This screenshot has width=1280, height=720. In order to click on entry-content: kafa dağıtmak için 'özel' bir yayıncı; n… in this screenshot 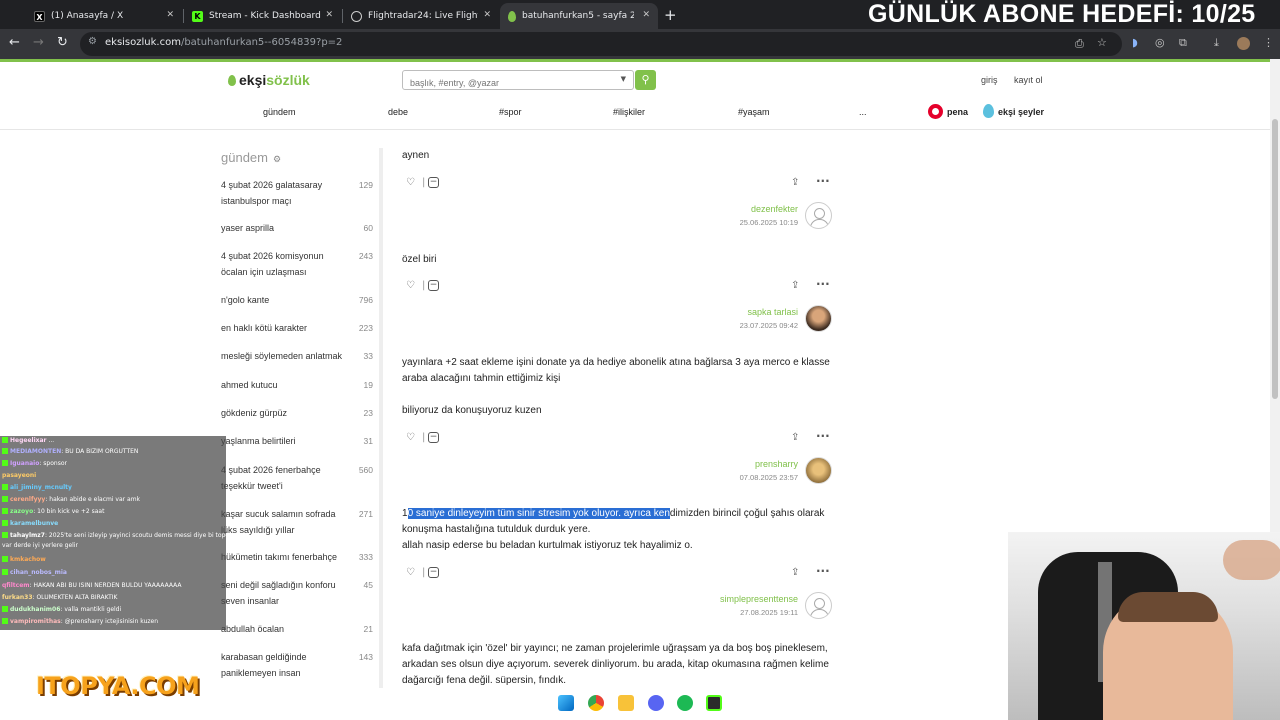, I will do `click(615, 664)`.